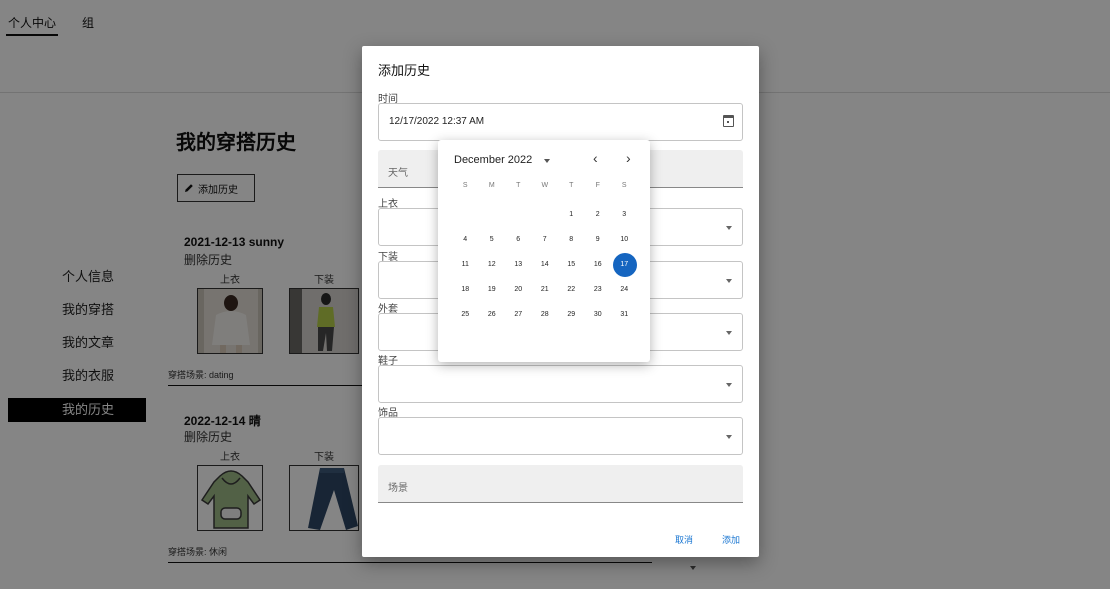 Image resolution: width=1110 pixels, height=589 pixels. I want to click on calendar-day: 13, so click(518, 265).